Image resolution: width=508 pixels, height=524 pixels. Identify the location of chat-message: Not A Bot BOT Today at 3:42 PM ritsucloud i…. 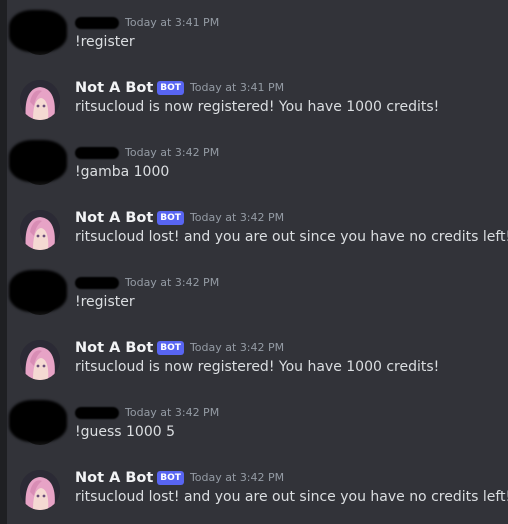
(257, 357).